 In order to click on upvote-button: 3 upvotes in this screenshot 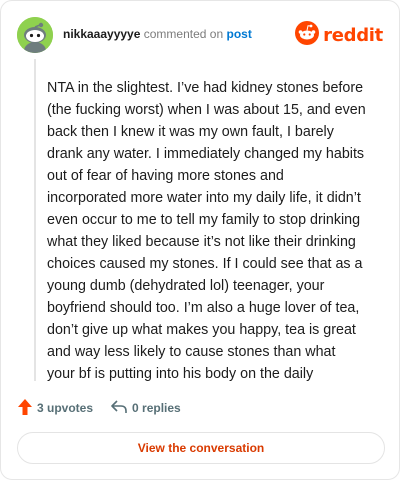, I will do `click(56, 408)`.